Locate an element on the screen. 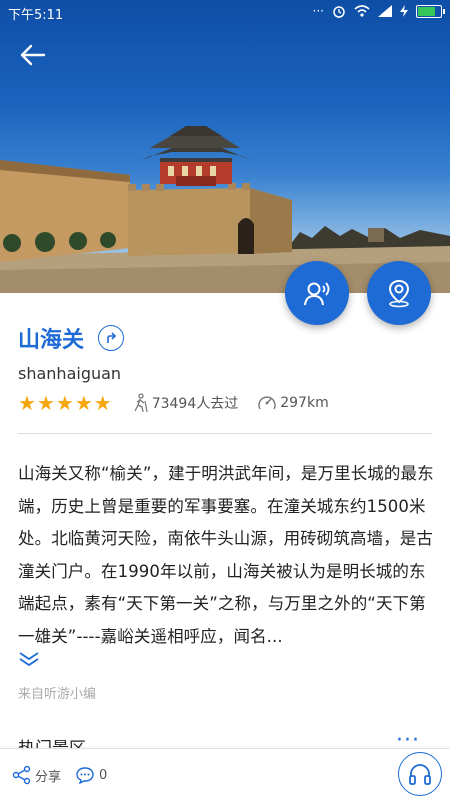  wifi-icon is located at coordinates (362, 11).